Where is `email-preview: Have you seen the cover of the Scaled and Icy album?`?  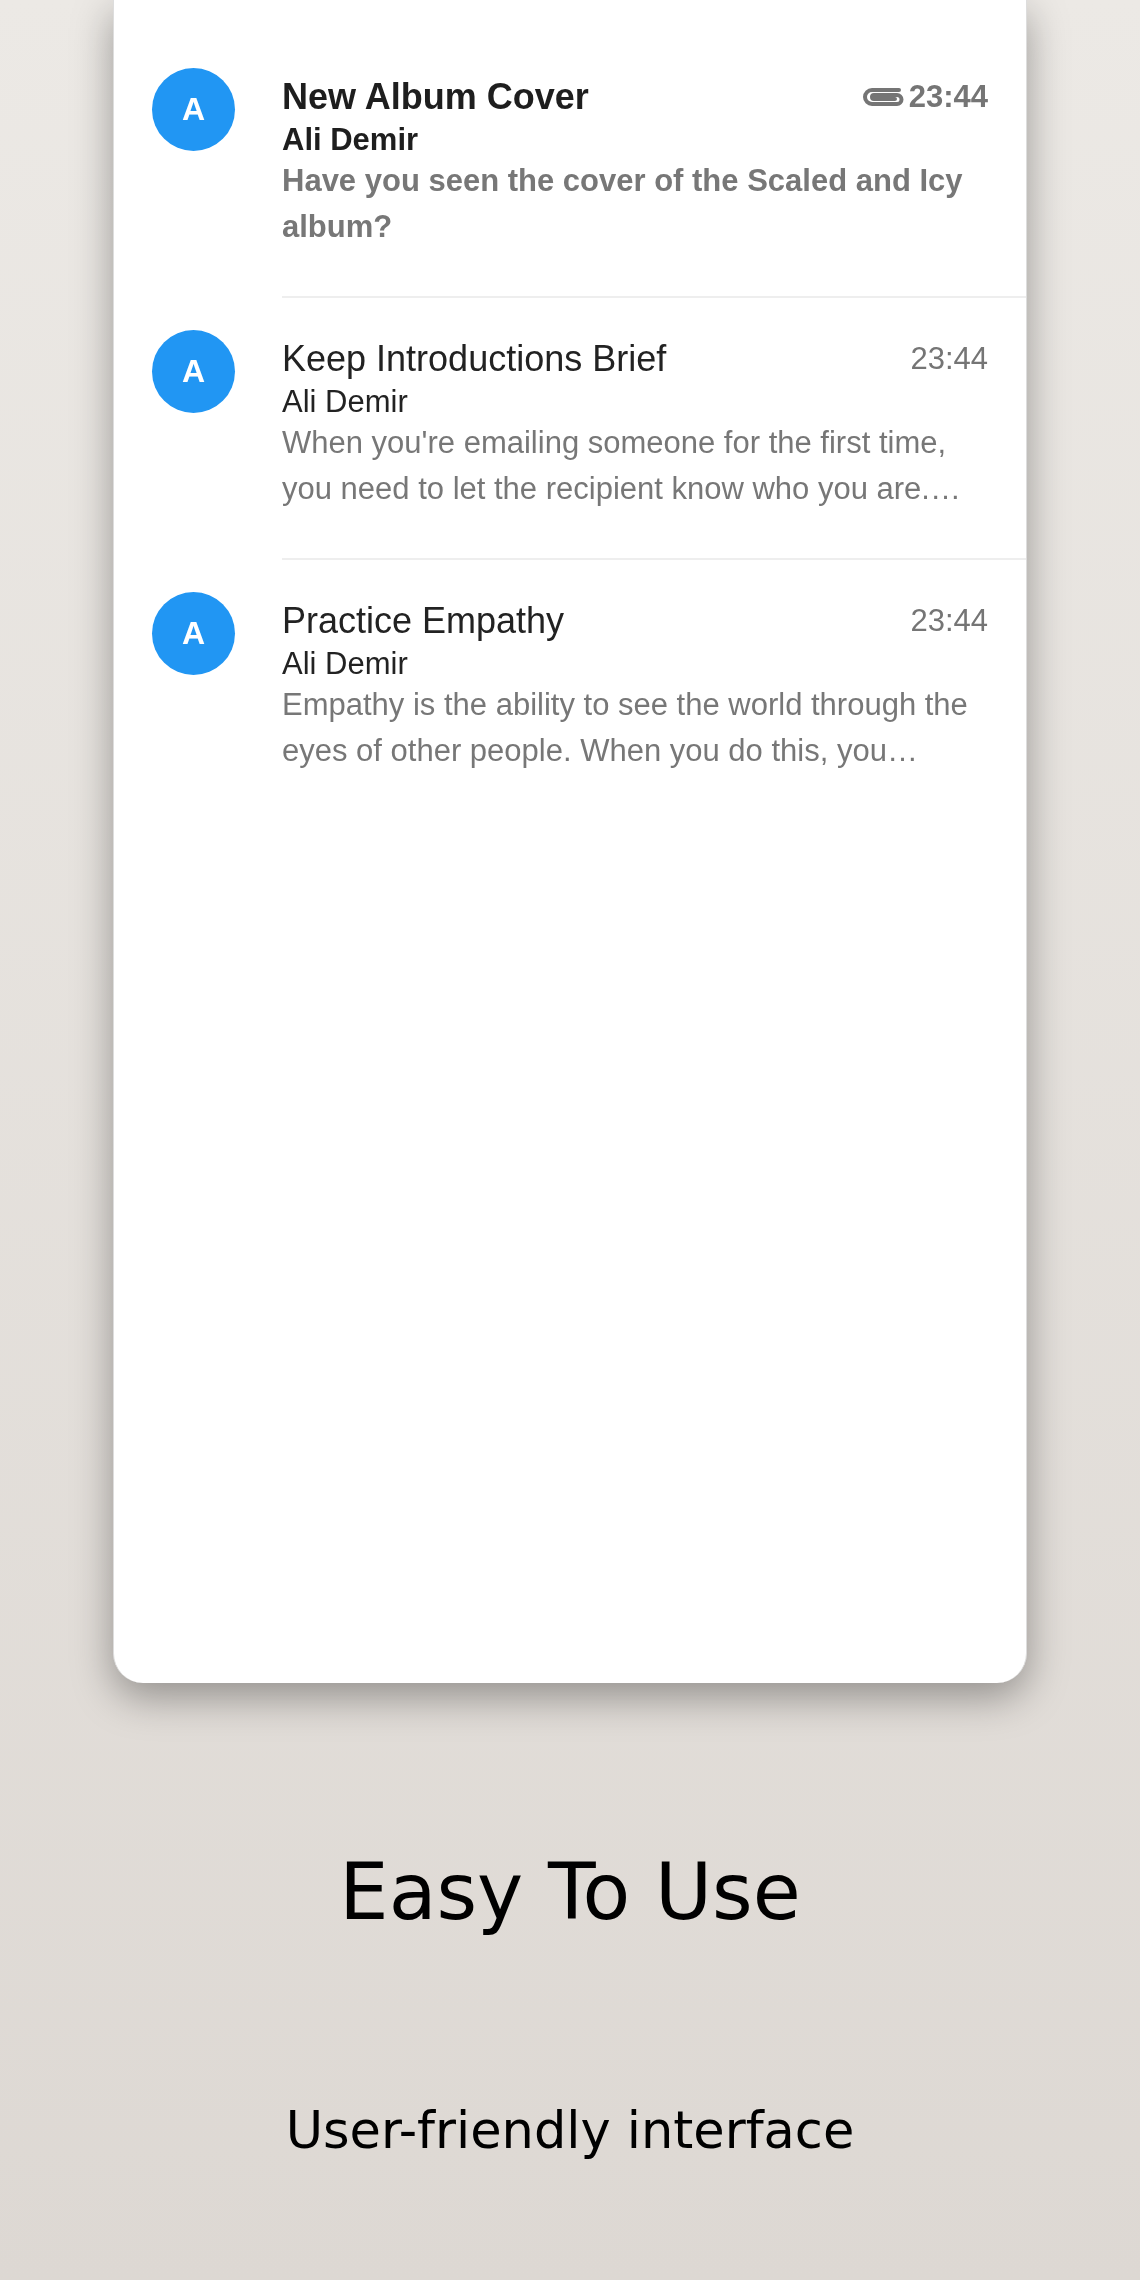 email-preview: Have you seen the cover of the Scaled and Icy album? is located at coordinates (623, 204).